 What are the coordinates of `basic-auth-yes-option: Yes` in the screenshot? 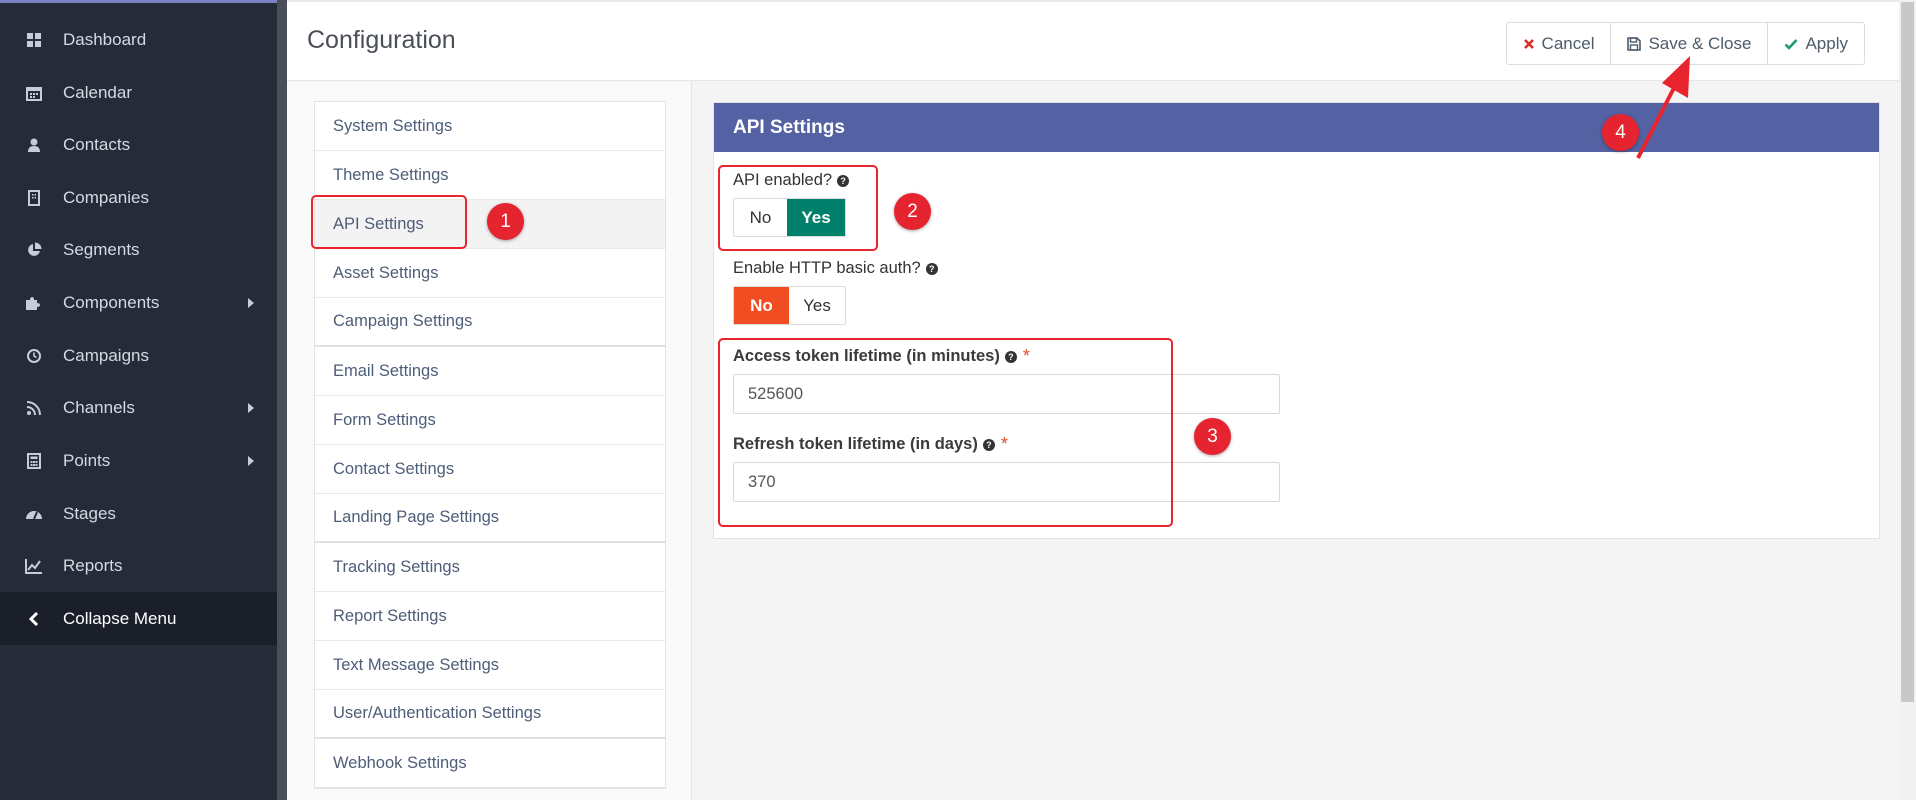 It's located at (817, 305).